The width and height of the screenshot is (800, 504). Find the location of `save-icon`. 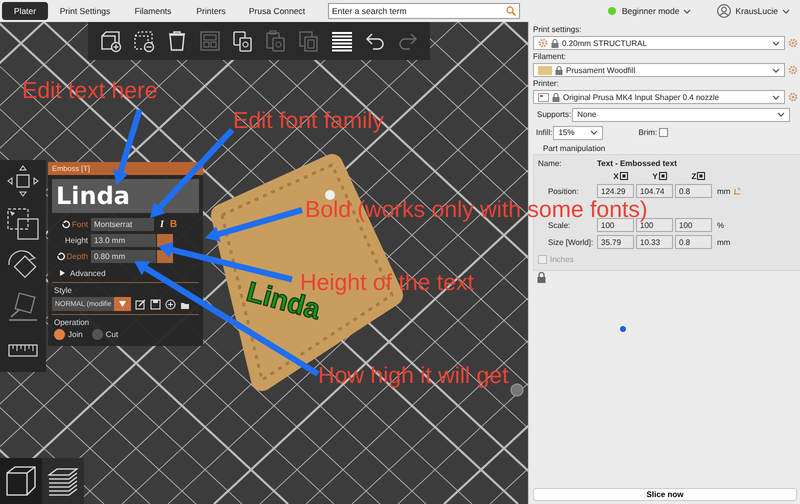

save-icon is located at coordinates (155, 304).